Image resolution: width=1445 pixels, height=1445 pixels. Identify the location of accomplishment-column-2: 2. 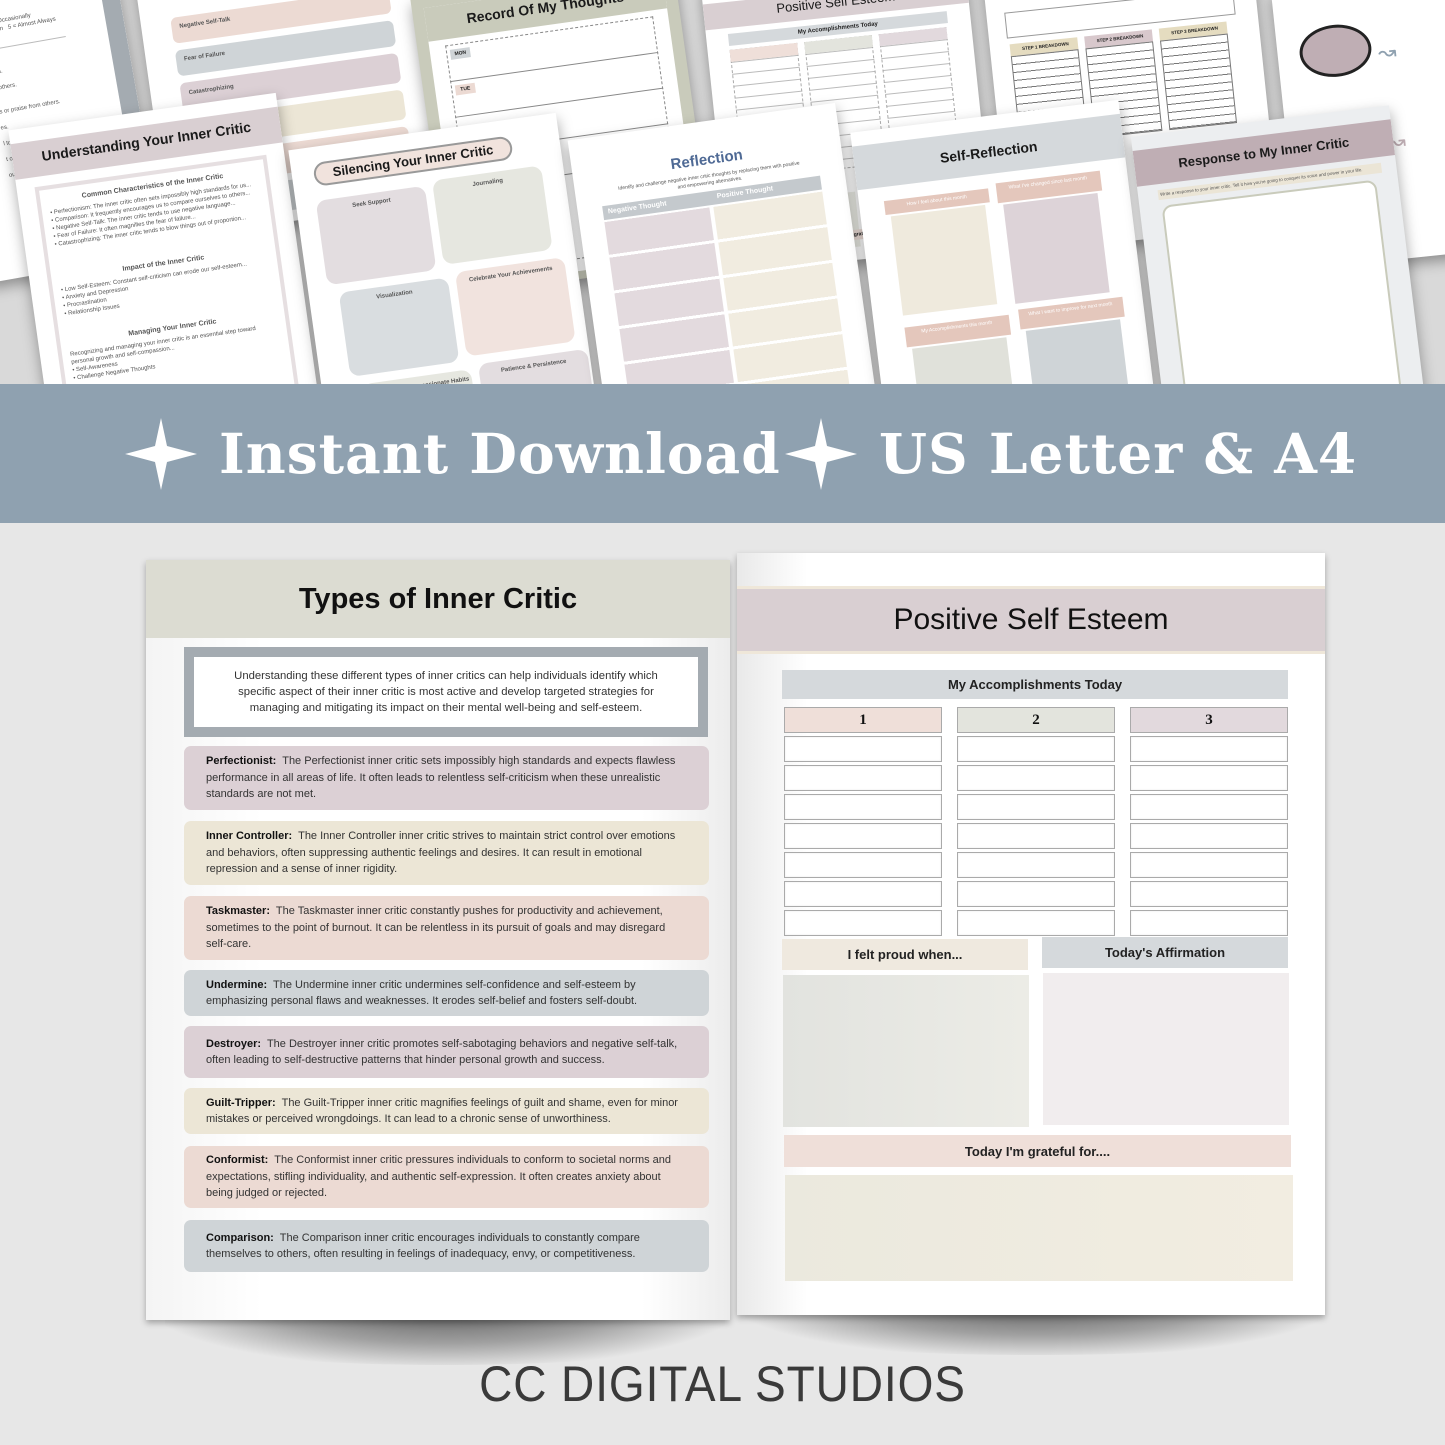
(1036, 821).